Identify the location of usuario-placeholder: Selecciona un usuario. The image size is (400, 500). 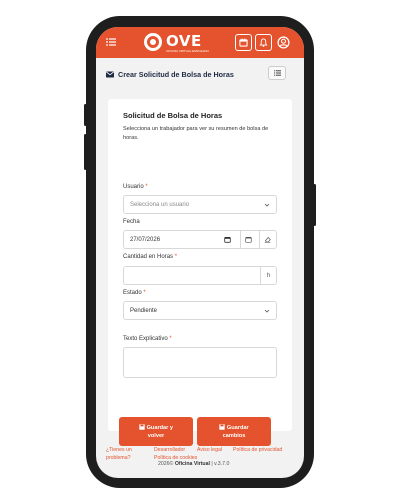
(160, 204).